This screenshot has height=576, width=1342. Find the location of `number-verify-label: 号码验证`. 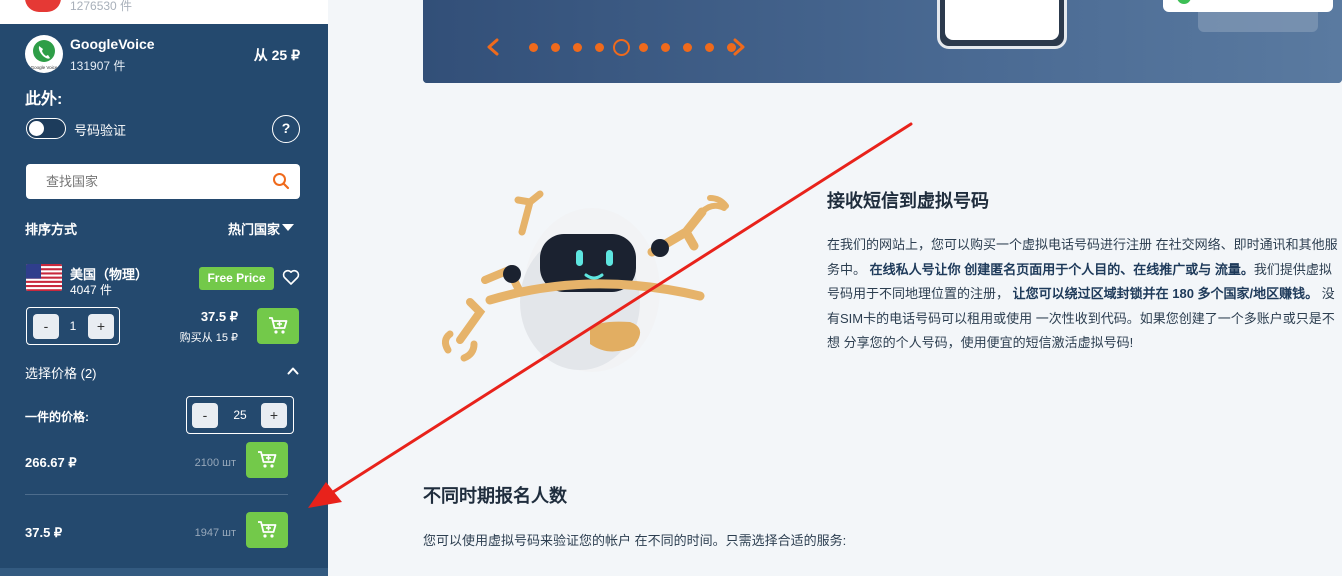

number-verify-label: 号码验证 is located at coordinates (100, 130).